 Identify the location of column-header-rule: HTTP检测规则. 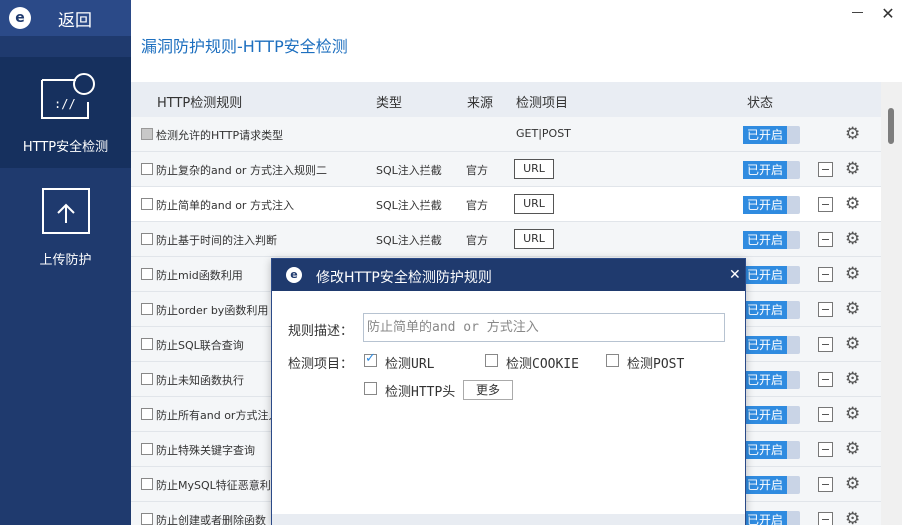
(200, 103).